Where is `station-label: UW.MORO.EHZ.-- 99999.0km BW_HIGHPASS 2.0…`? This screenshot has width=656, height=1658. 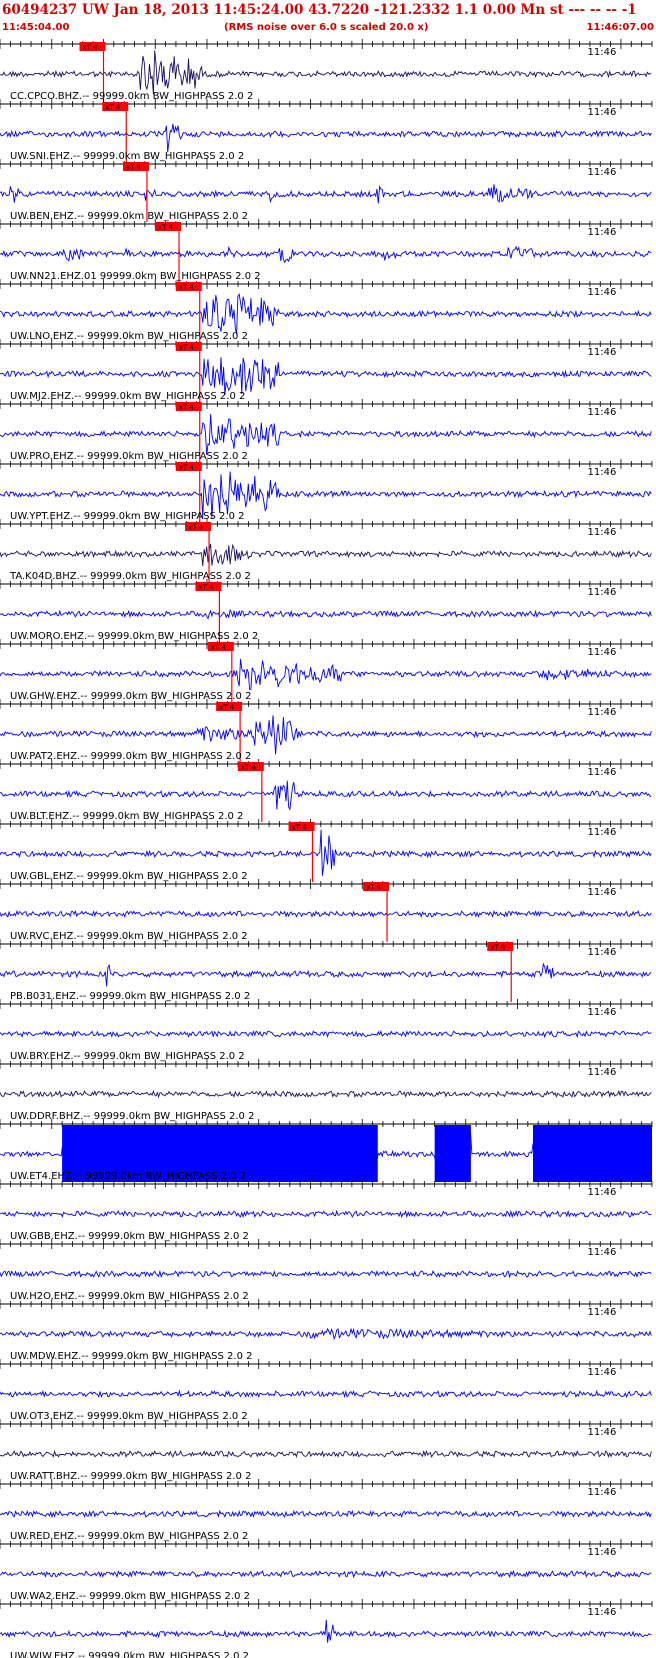 station-label: UW.MORO.EHZ.-- 99999.0km BW_HIGHPASS 2.0… is located at coordinates (134, 636).